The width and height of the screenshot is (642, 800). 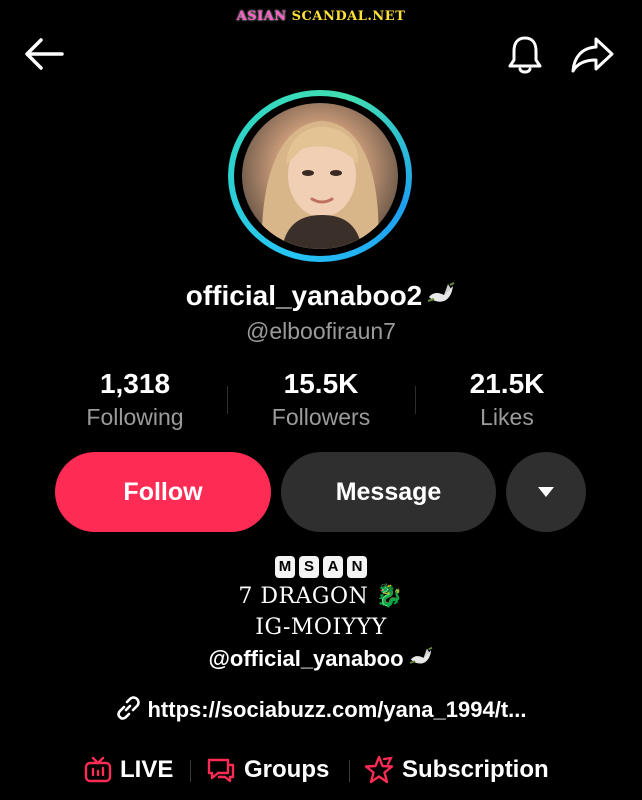 What do you see at coordinates (348, 16) in the screenshot?
I see `watermark-part2: SCANDAL.NET` at bounding box center [348, 16].